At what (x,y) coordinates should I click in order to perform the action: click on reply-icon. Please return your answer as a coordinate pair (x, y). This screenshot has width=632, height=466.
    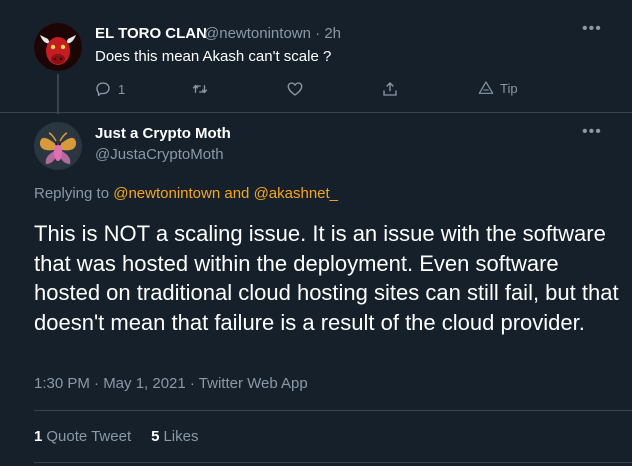
    Looking at the image, I should click on (103, 89).